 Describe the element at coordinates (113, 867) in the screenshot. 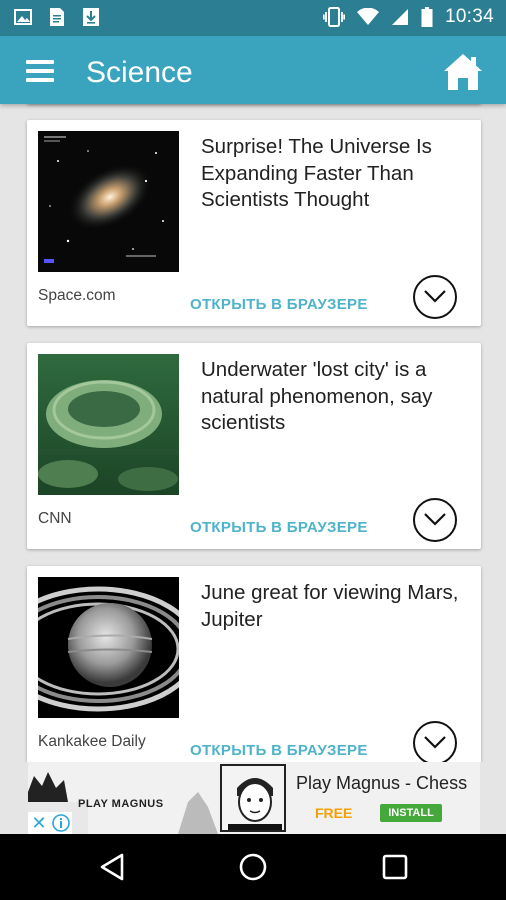

I see `back-icon` at that location.